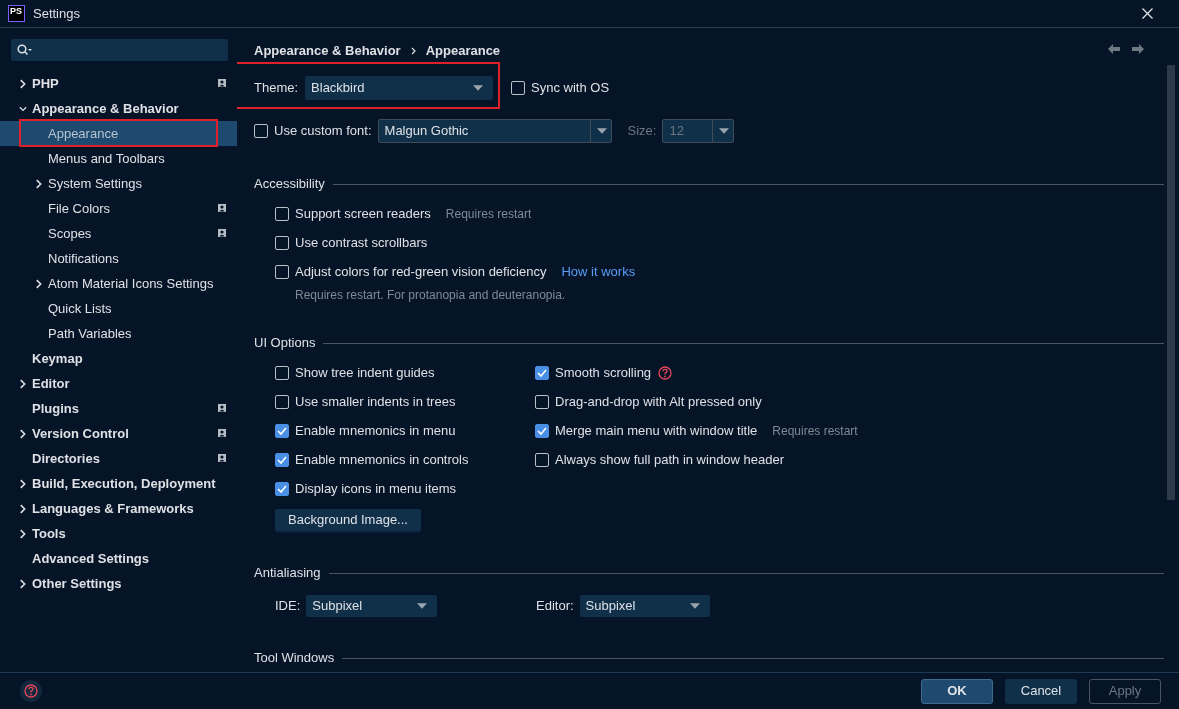 This screenshot has height=709, width=1179. I want to click on tree-item: Atom Material Icons Settings, so click(118, 283).